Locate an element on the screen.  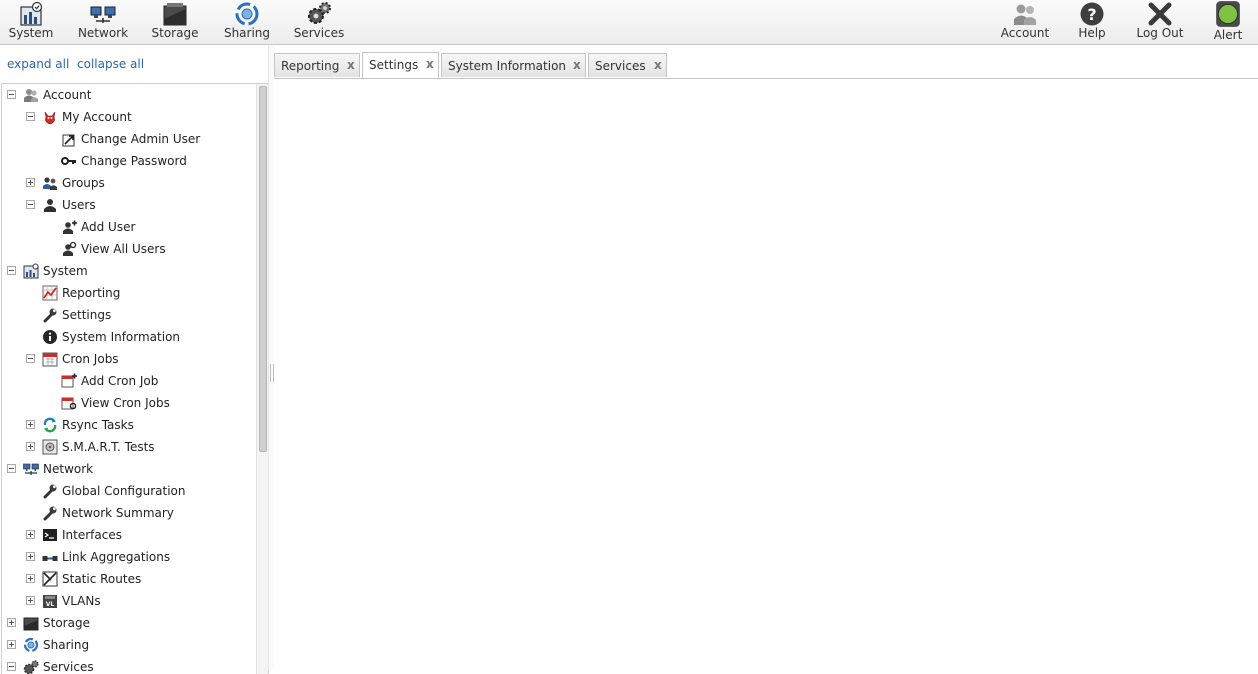
toolbar-logout-button: Log Out is located at coordinates (1160, 22).